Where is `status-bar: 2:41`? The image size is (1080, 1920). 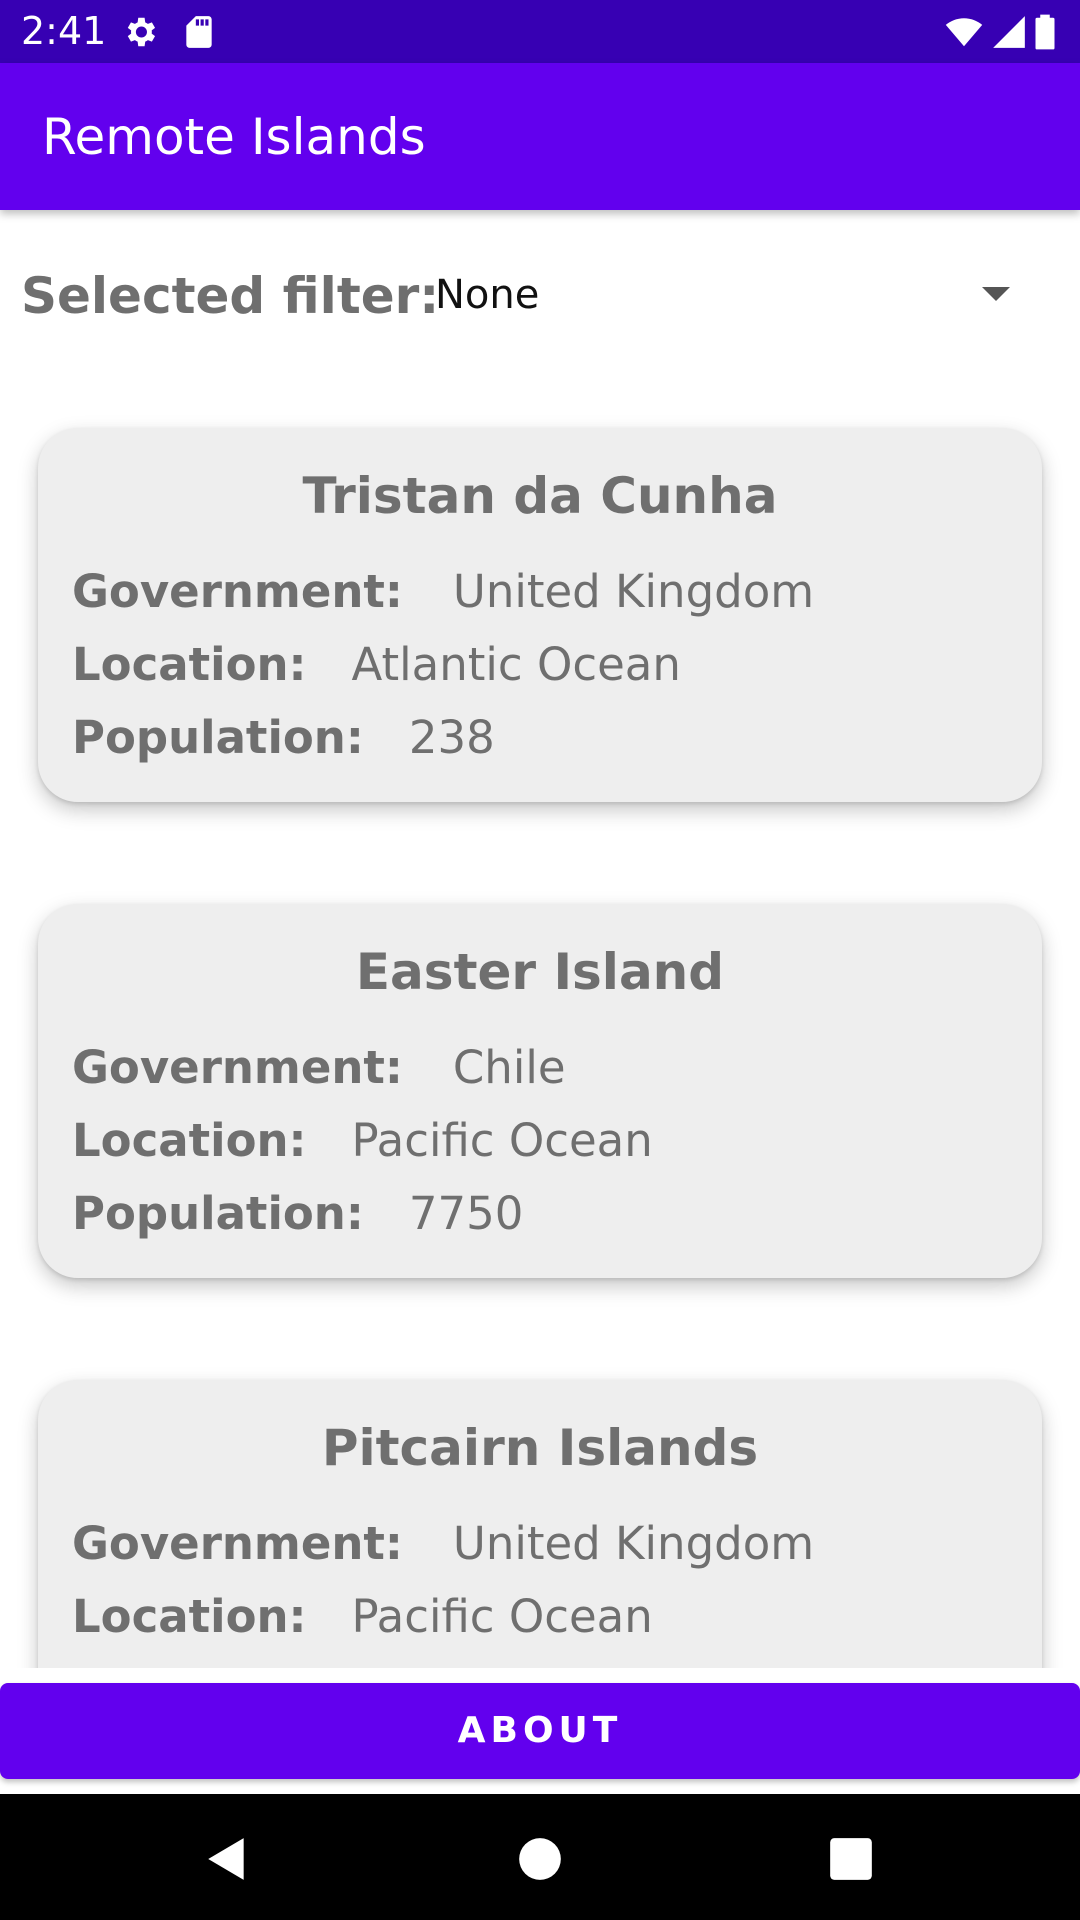
status-bar: 2:41 is located at coordinates (540, 31).